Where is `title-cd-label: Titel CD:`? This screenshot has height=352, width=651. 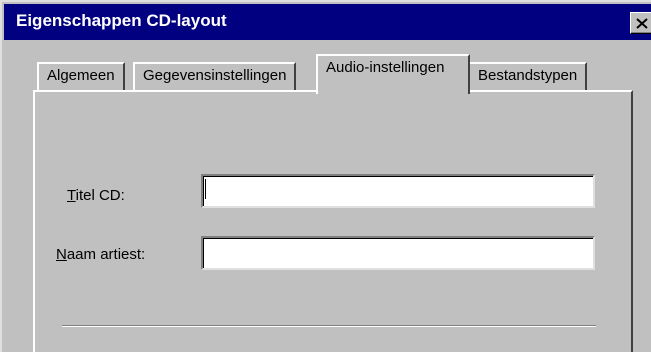 title-cd-label: Titel CD: is located at coordinates (96, 195).